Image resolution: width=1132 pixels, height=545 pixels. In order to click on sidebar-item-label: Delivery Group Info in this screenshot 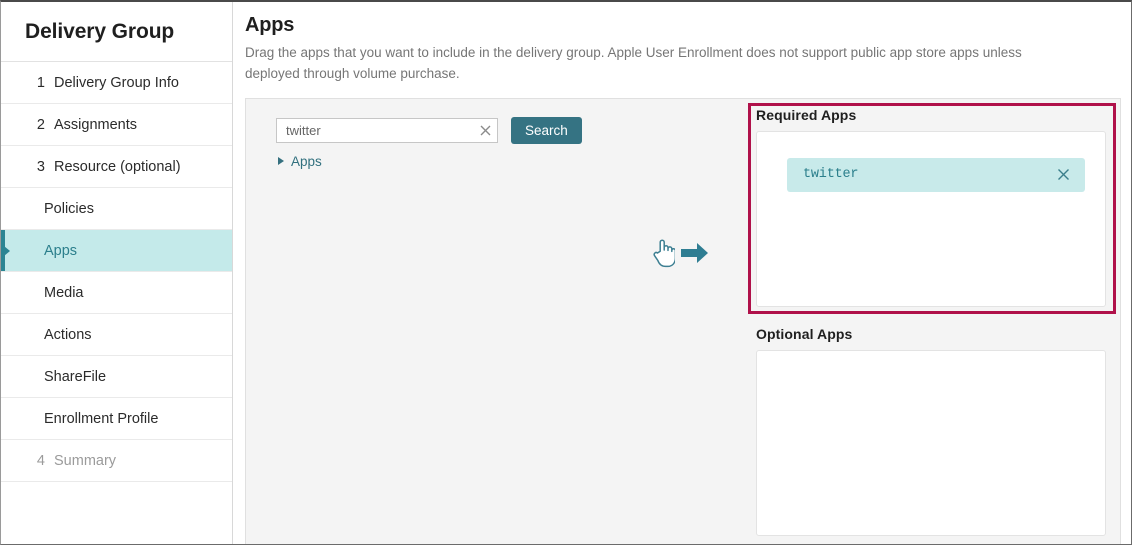, I will do `click(116, 82)`.